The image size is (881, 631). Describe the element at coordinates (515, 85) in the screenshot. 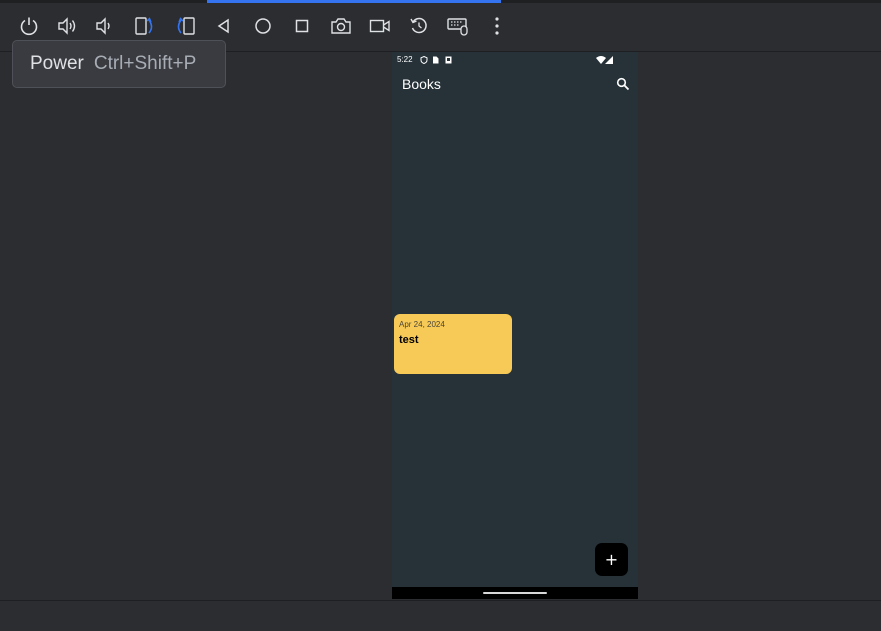

I see `app-bar: Books` at that location.